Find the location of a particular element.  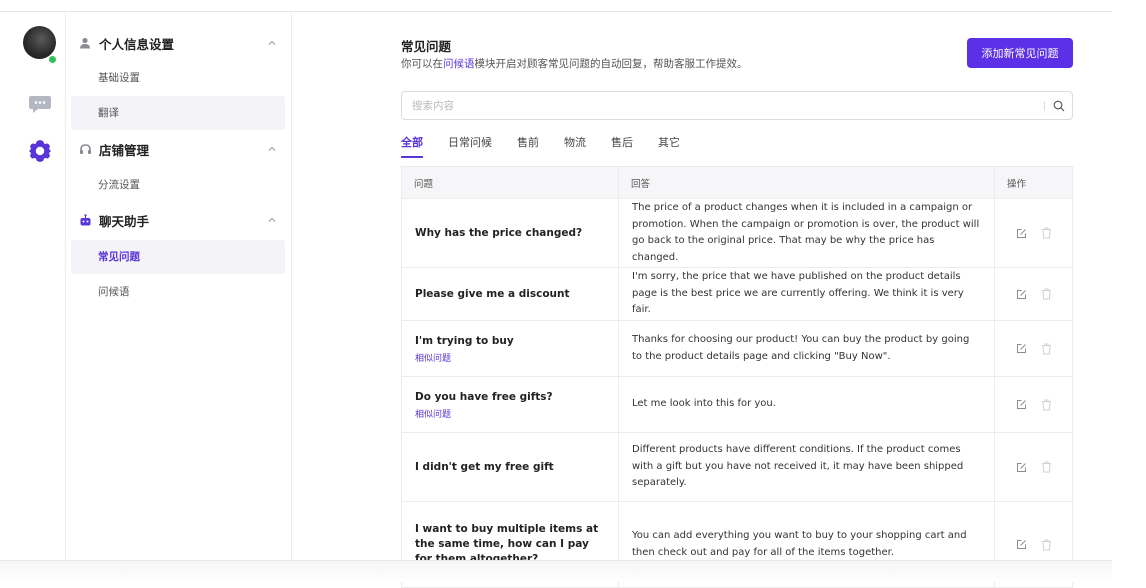

headset-icon is located at coordinates (85, 149).